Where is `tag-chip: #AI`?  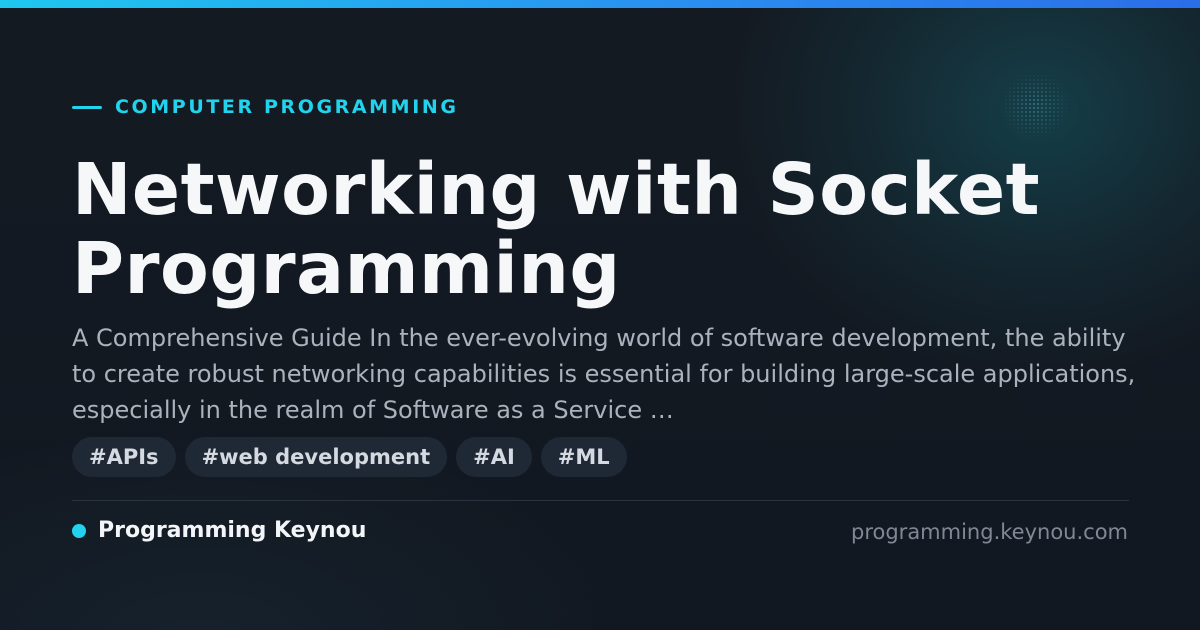
tag-chip: #AI is located at coordinates (494, 457).